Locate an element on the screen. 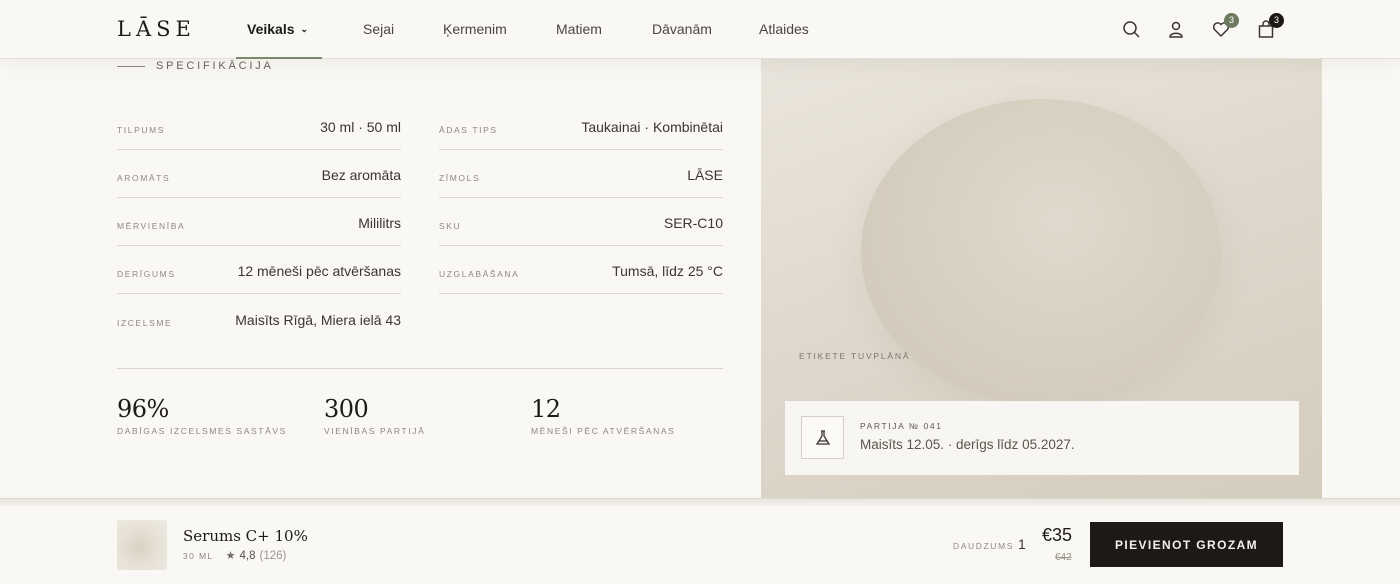 The width and height of the screenshot is (1400, 584). stat-value: 300 is located at coordinates (346, 409).